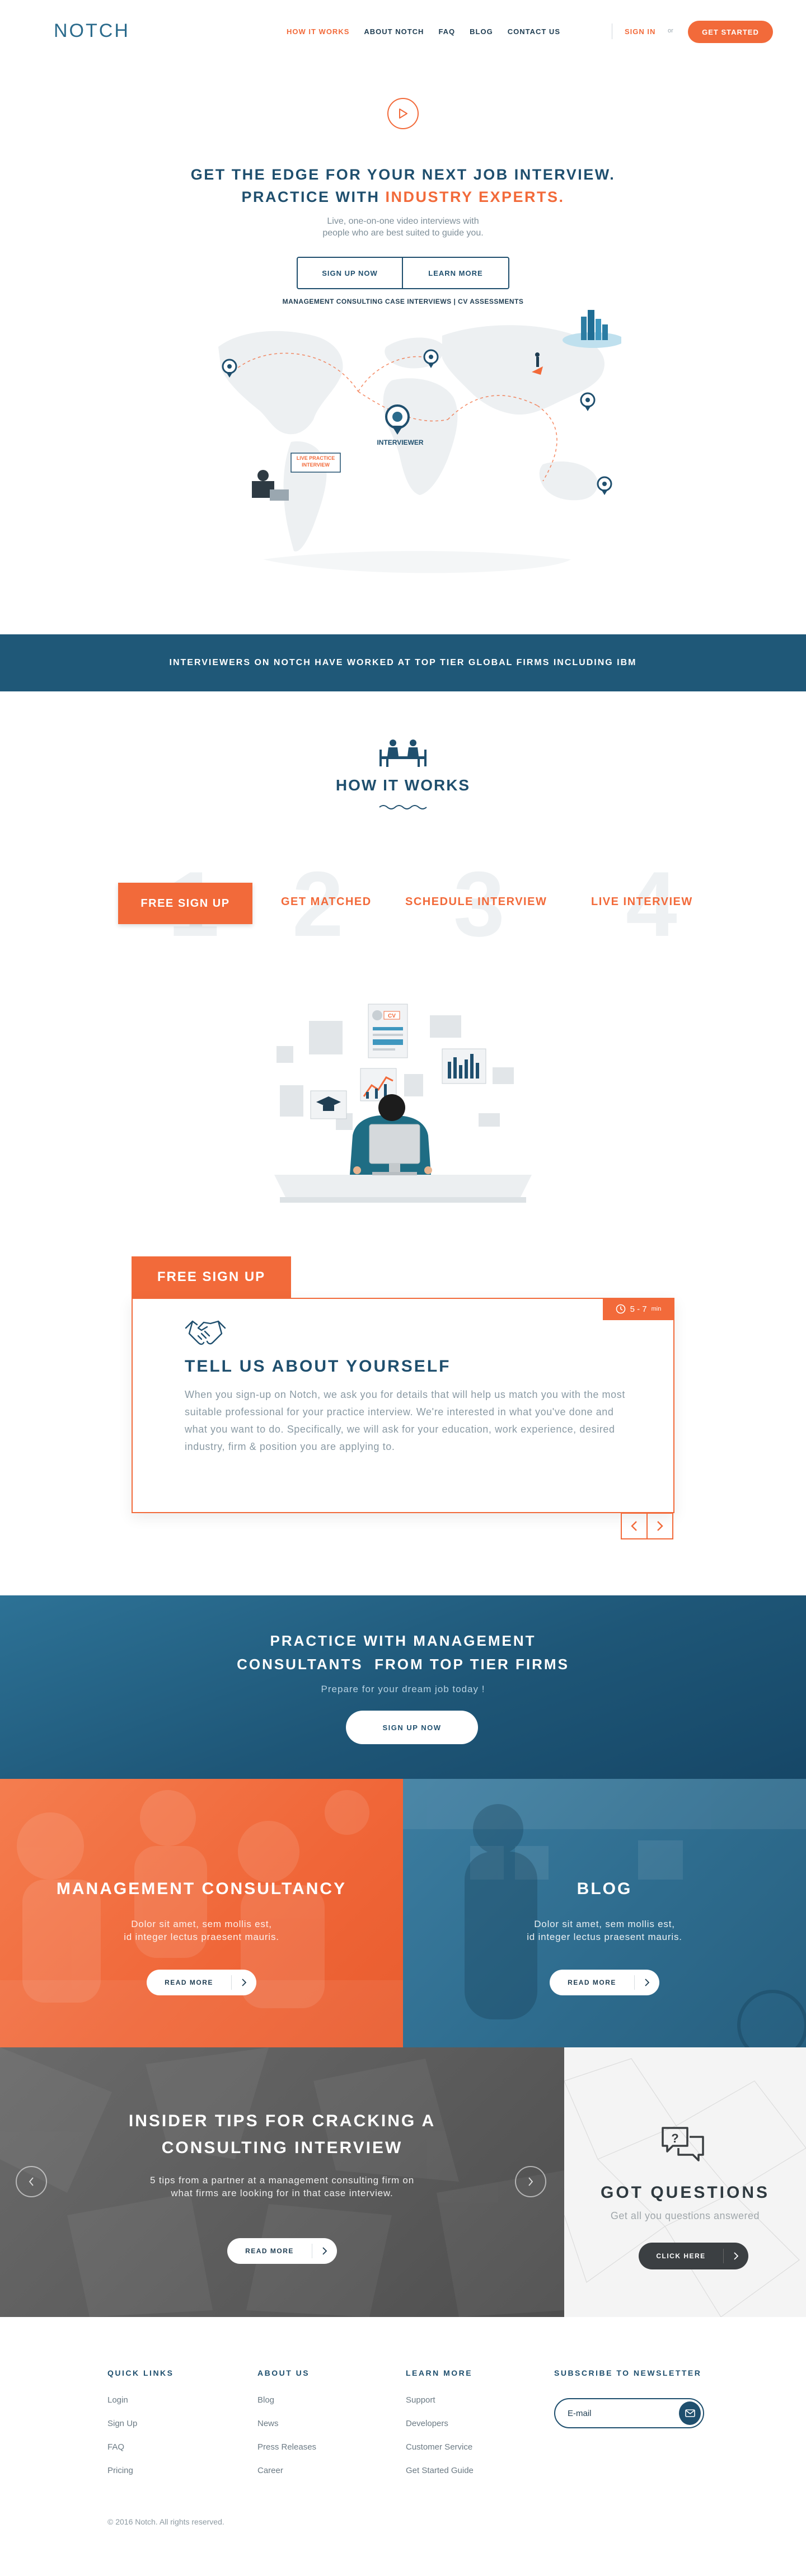 This screenshot has height=2576, width=806. I want to click on footer-link-developers: Developers, so click(427, 2423).